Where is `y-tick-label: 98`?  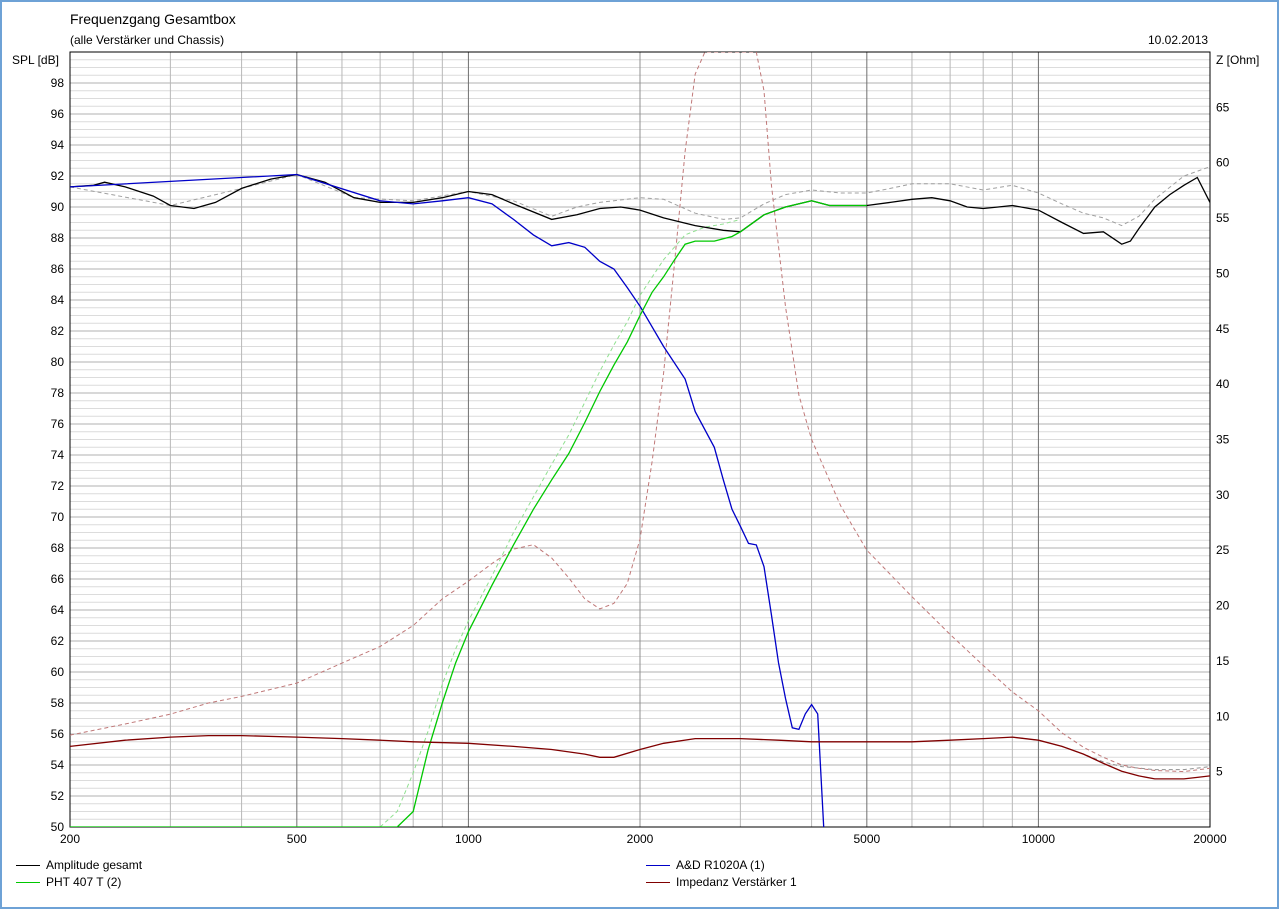
y-tick-label: 98 is located at coordinates (58, 83).